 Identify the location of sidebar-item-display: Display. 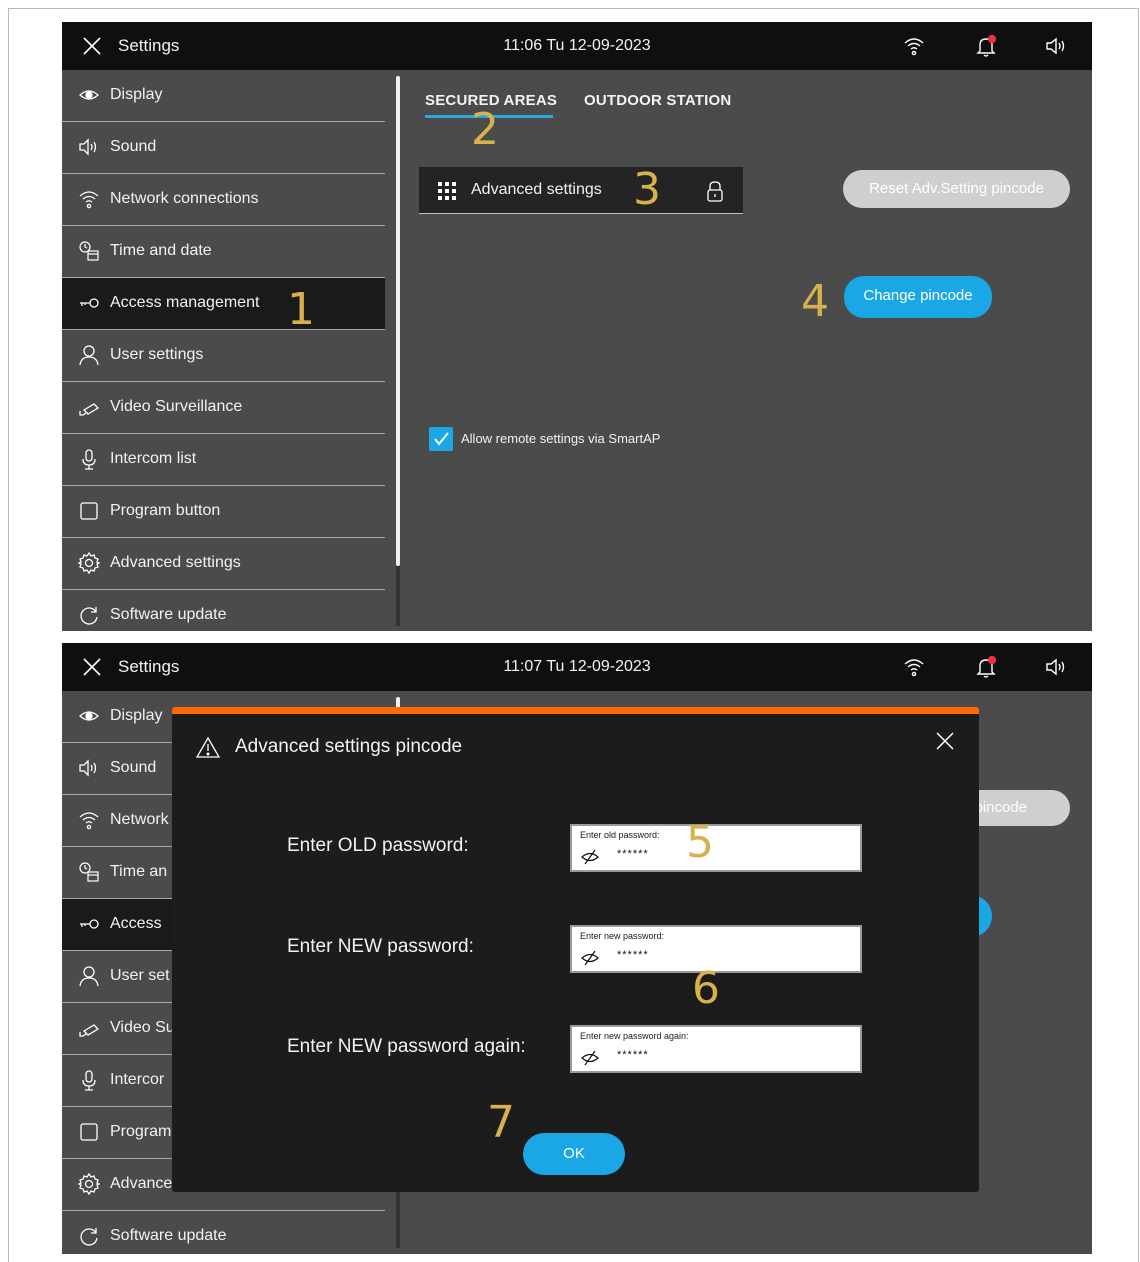
(223, 96).